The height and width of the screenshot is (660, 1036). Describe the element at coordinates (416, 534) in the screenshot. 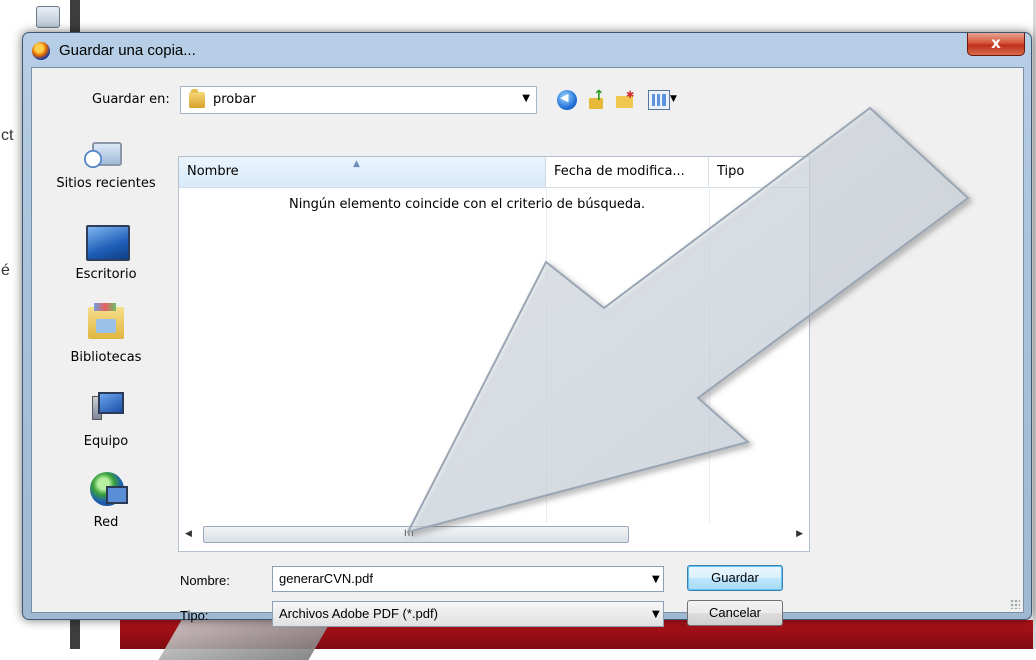

I see `scroll-thumb: III` at that location.